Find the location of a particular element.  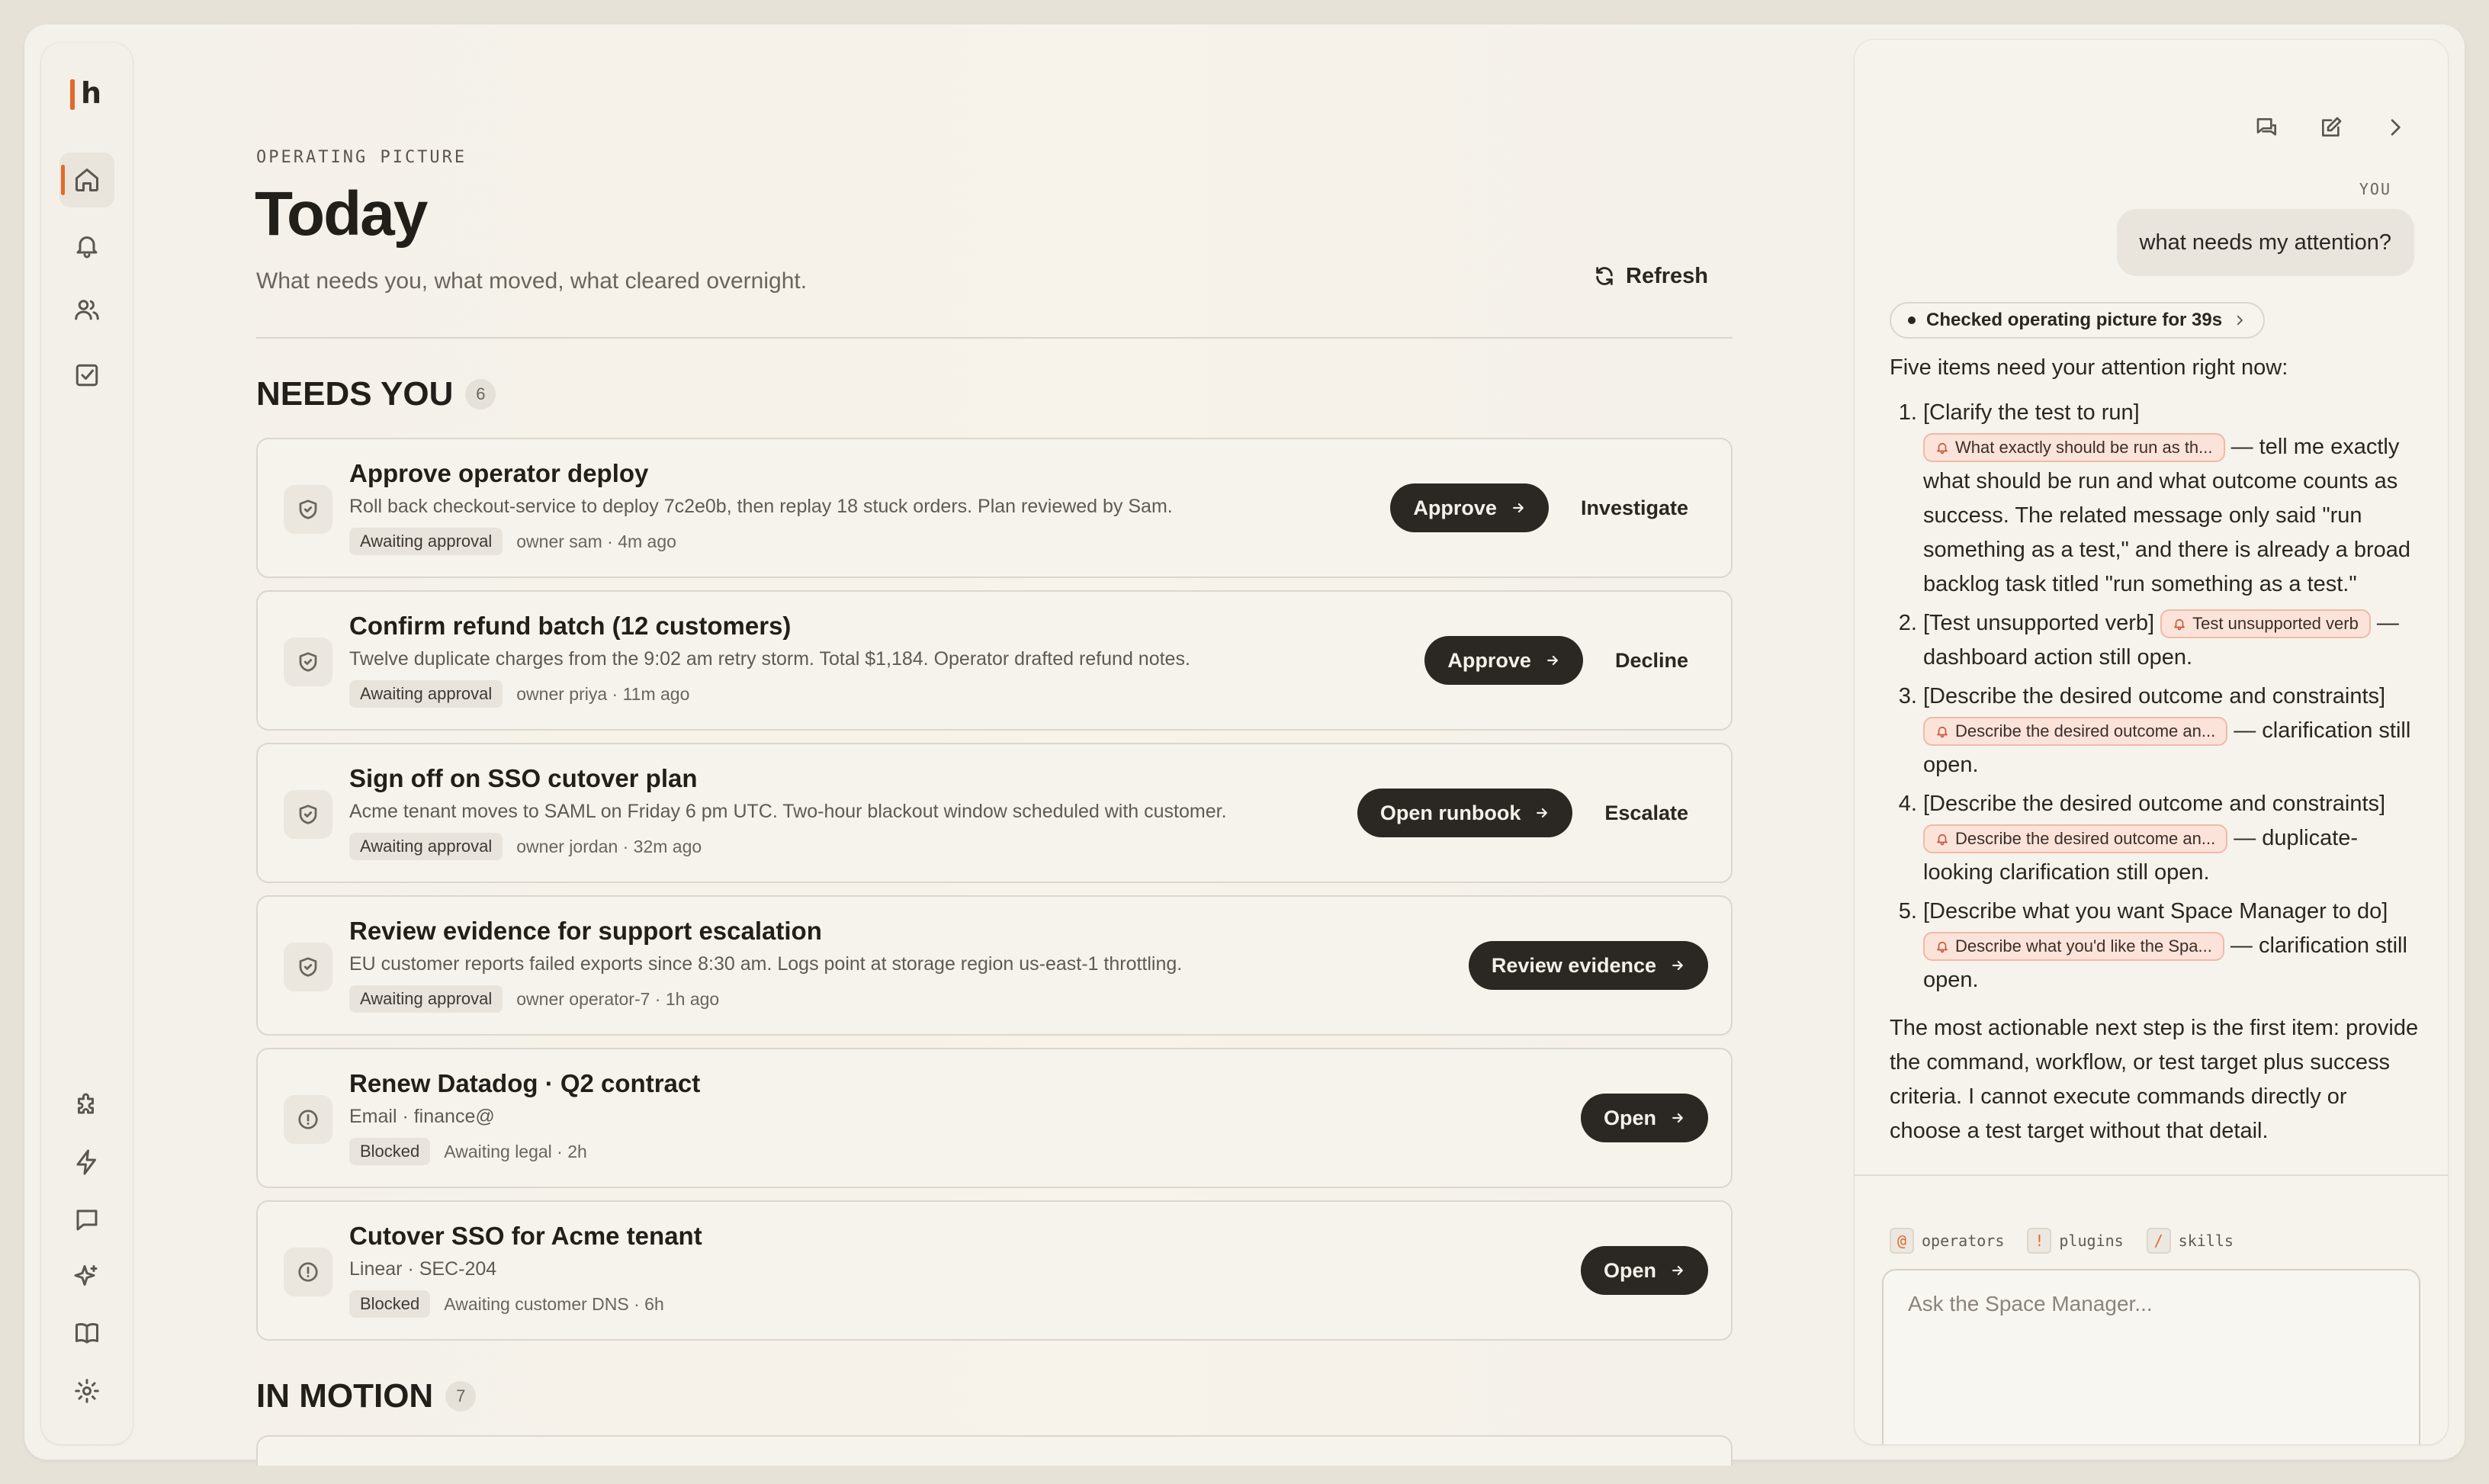

chevron-right-icon is located at coordinates (2396, 128).